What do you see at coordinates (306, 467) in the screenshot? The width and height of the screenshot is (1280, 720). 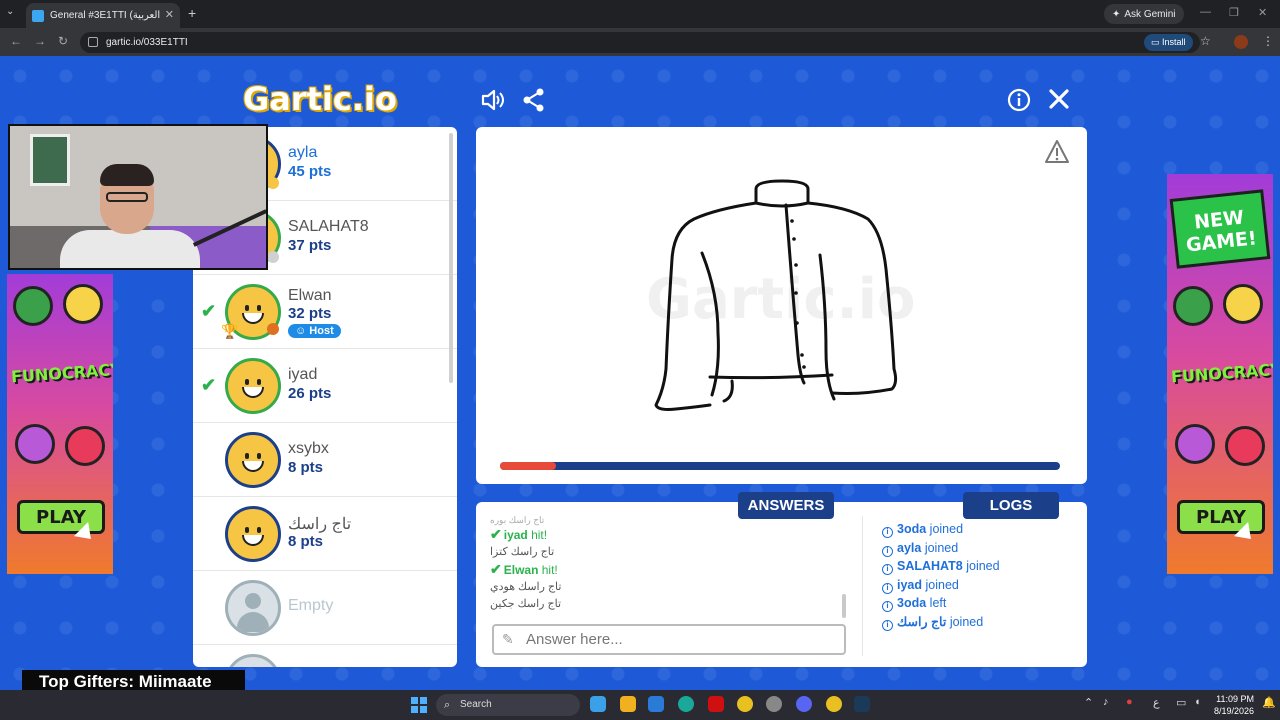 I see `player-points: 8 pts` at bounding box center [306, 467].